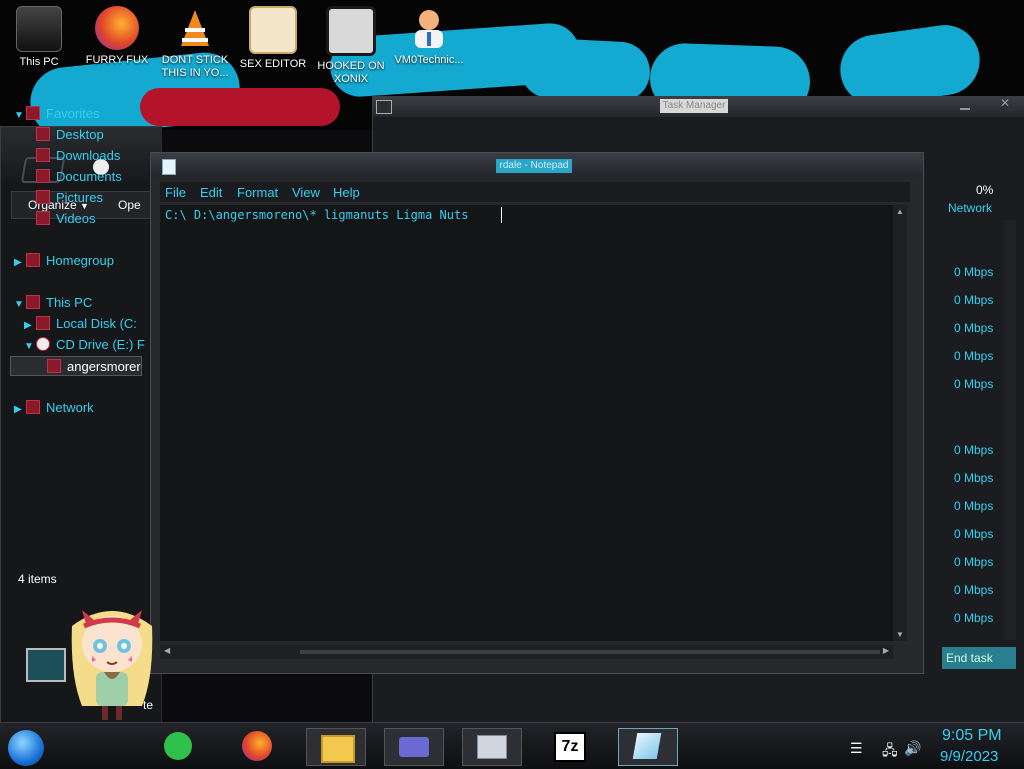 This screenshot has width=1024, height=769. Describe the element at coordinates (79, 197) in the screenshot. I see `tree-item-label: Pictures` at that location.